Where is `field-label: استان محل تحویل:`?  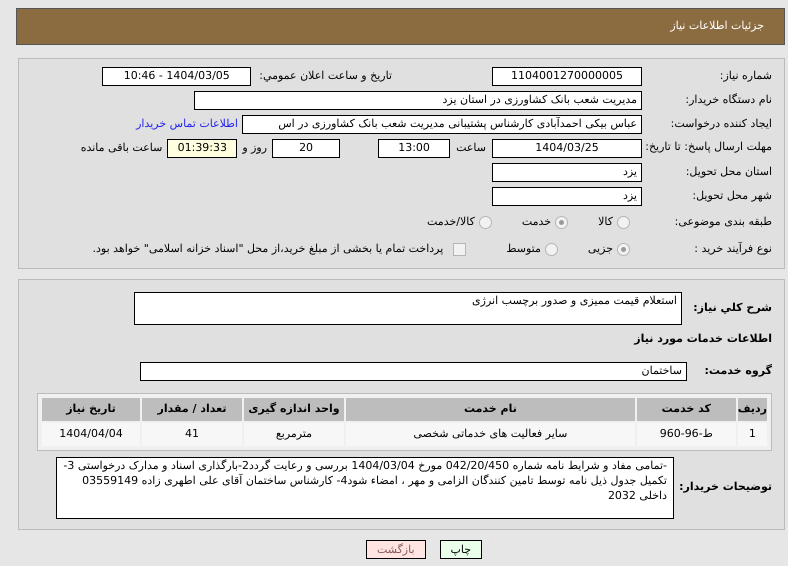
field-label: استان محل تحویل: is located at coordinates (728, 172).